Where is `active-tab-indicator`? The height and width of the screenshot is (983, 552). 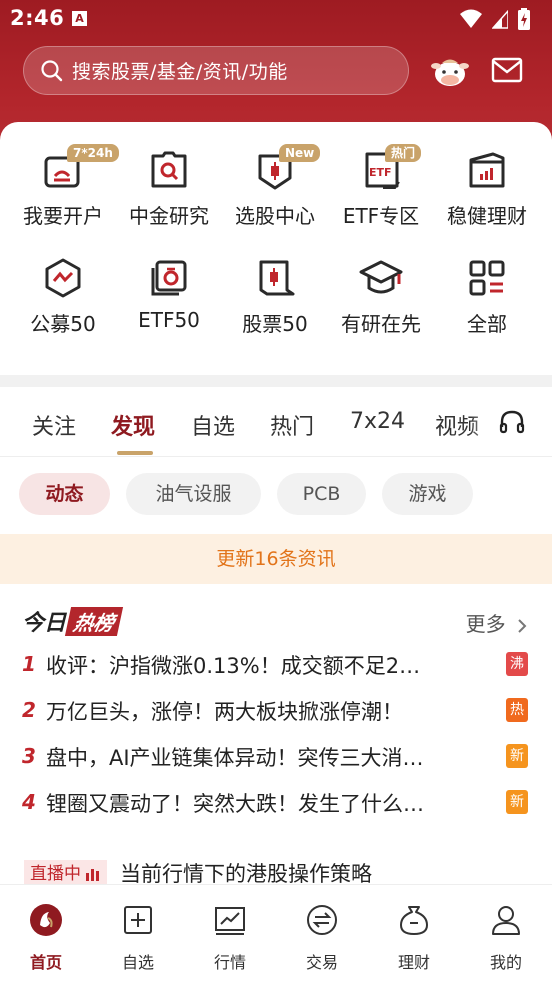 active-tab-indicator is located at coordinates (135, 453).